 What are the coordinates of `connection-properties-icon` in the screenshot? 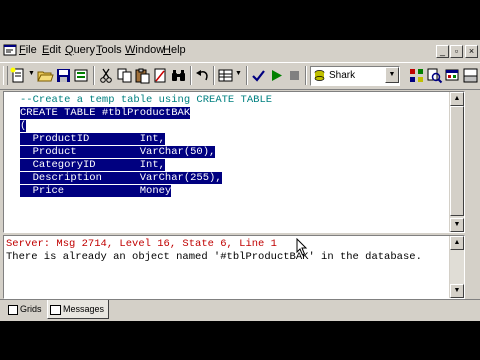 It's located at (452, 75).